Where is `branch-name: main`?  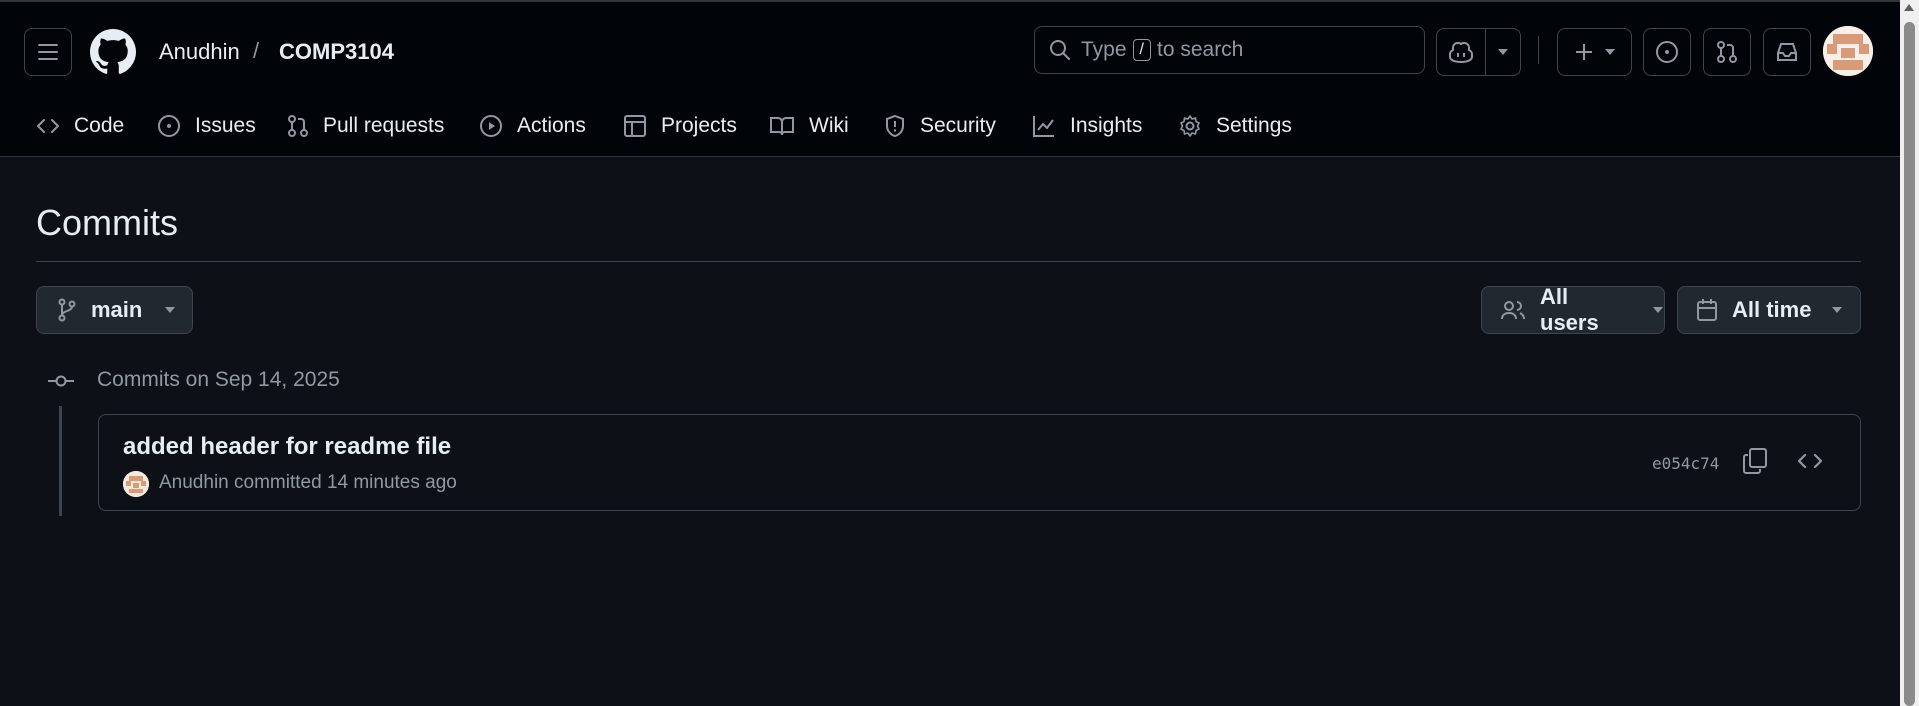 branch-name: main is located at coordinates (117, 309).